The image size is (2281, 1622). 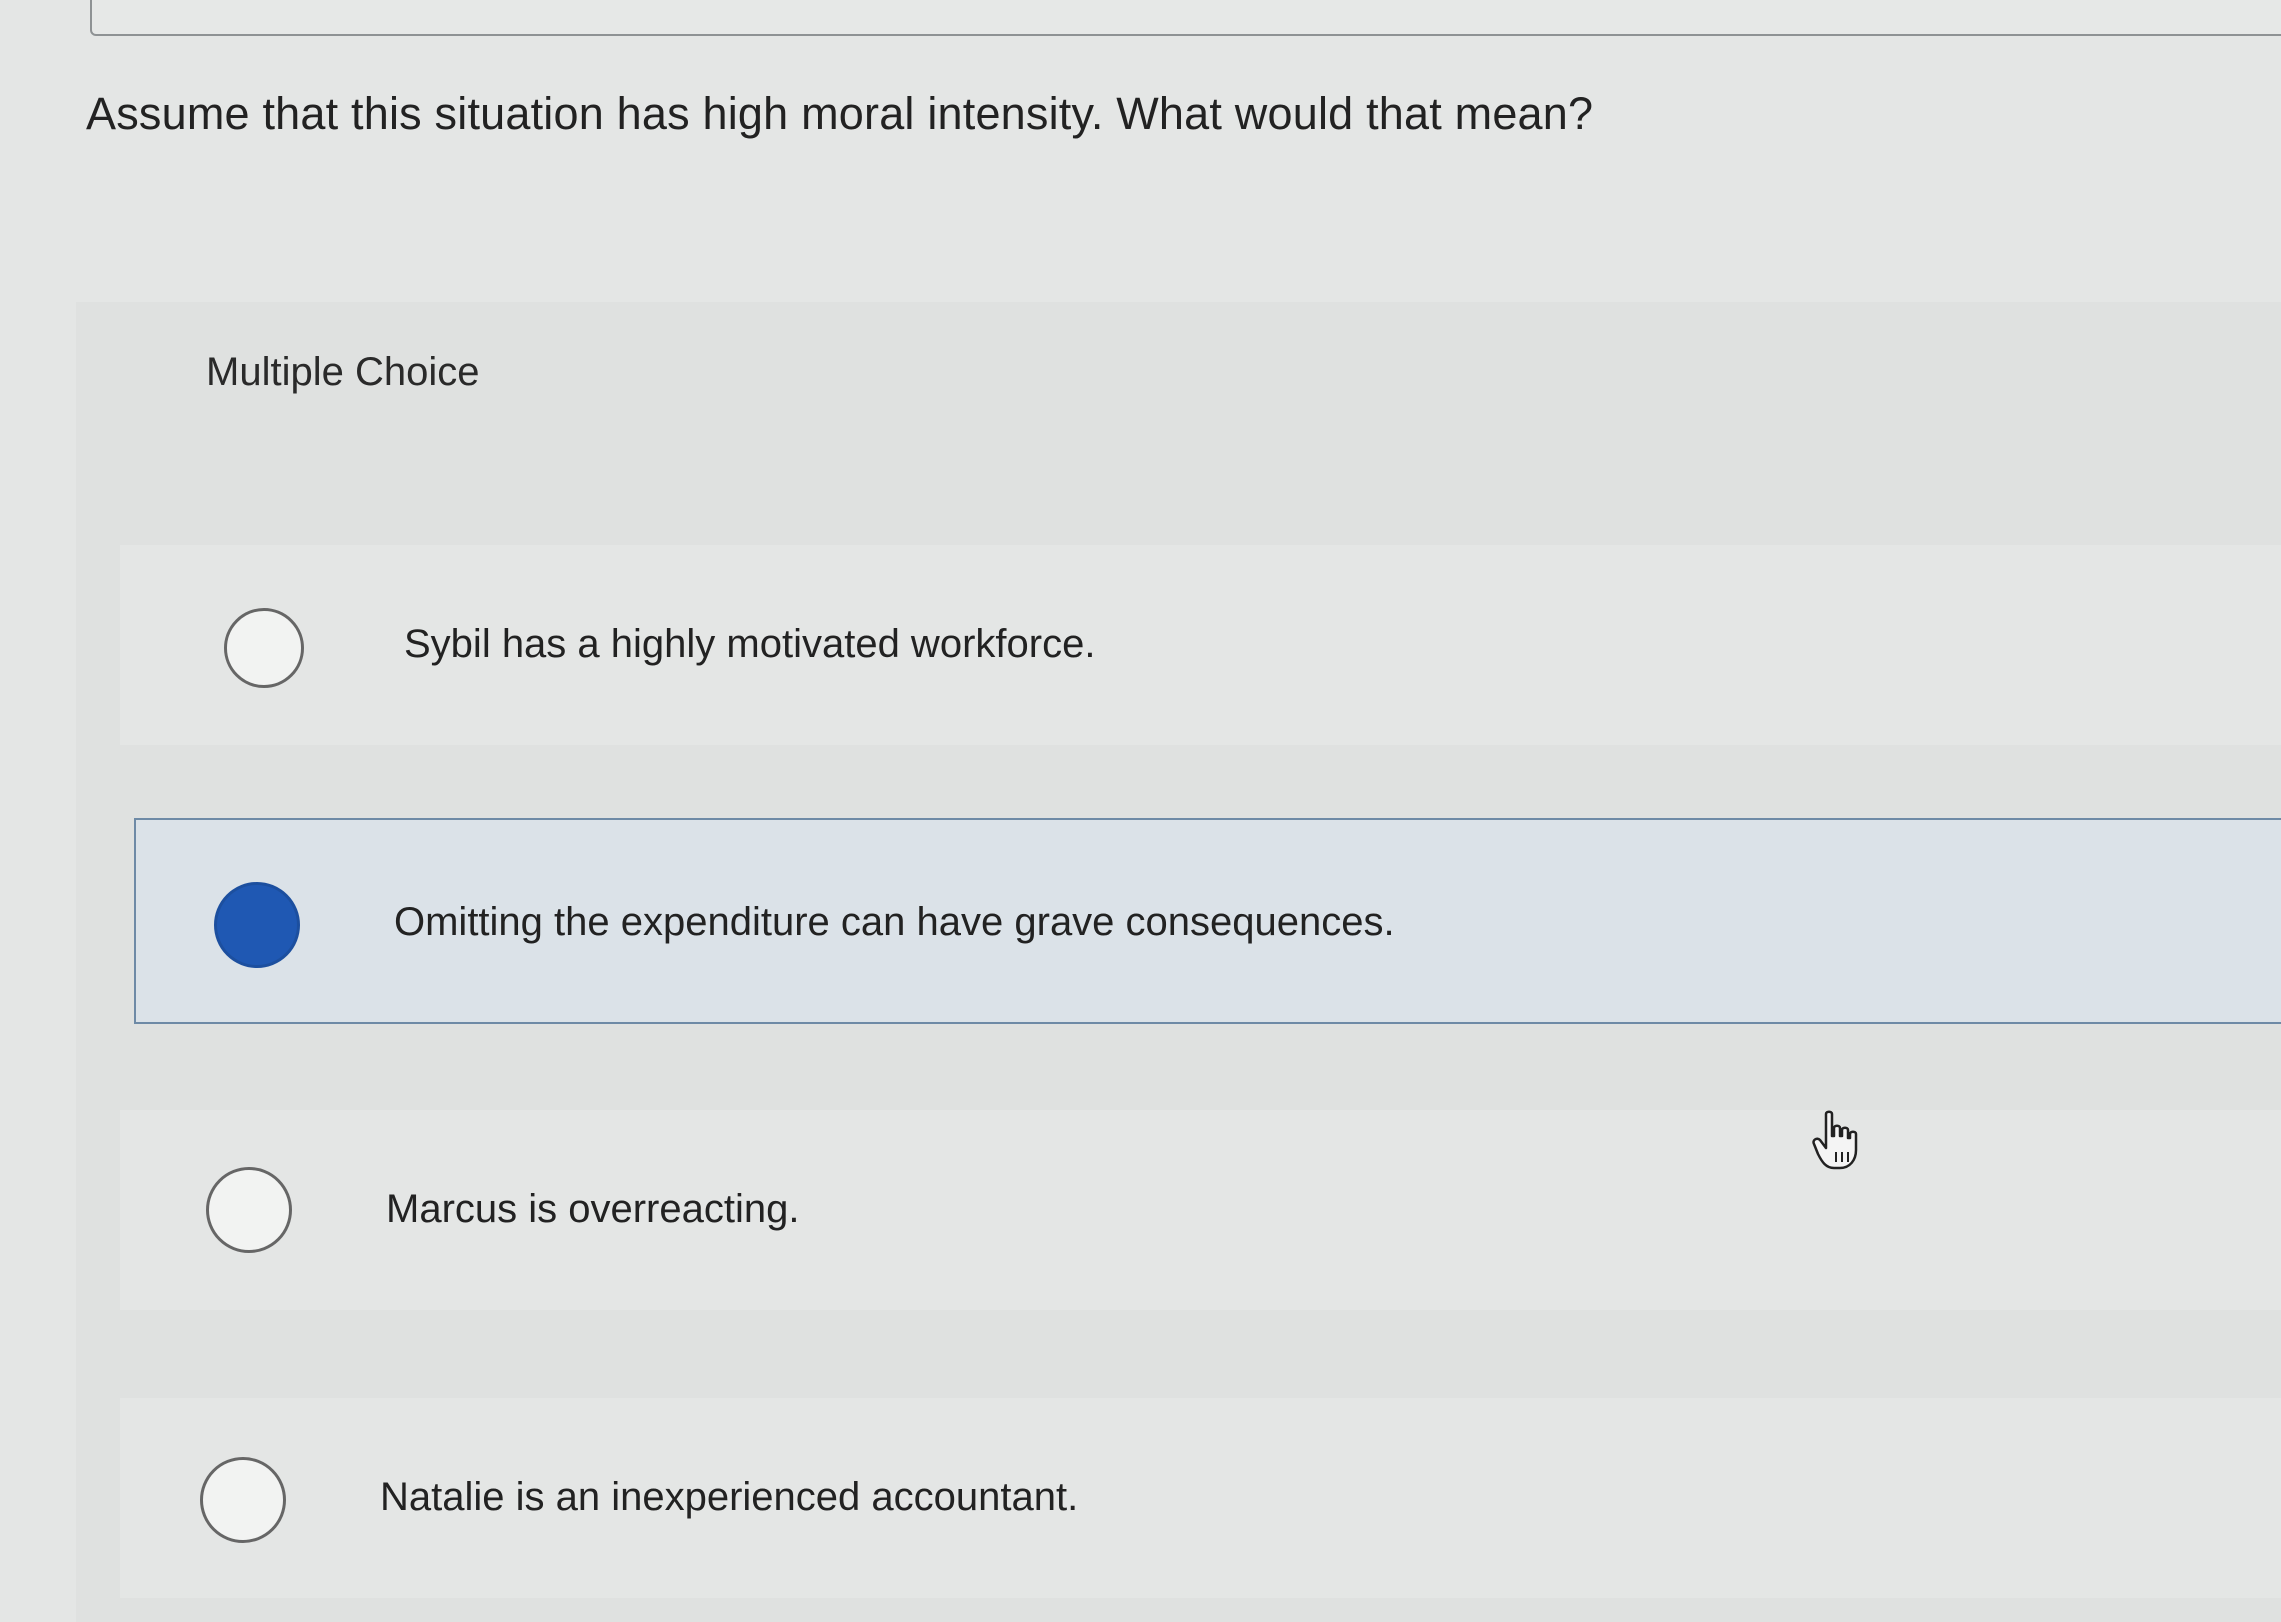 I want to click on choice-option-4: Natalie is an inexperienced accountant., so click(x=1200, y=1498).